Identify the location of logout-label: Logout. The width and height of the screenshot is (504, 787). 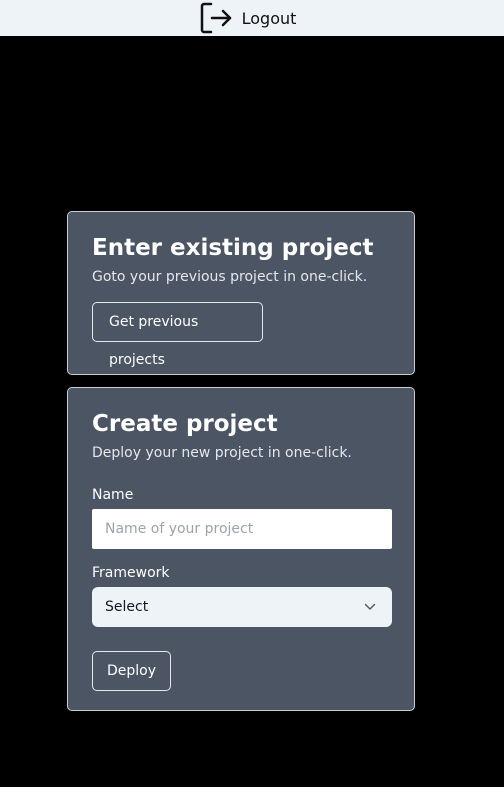
(269, 18).